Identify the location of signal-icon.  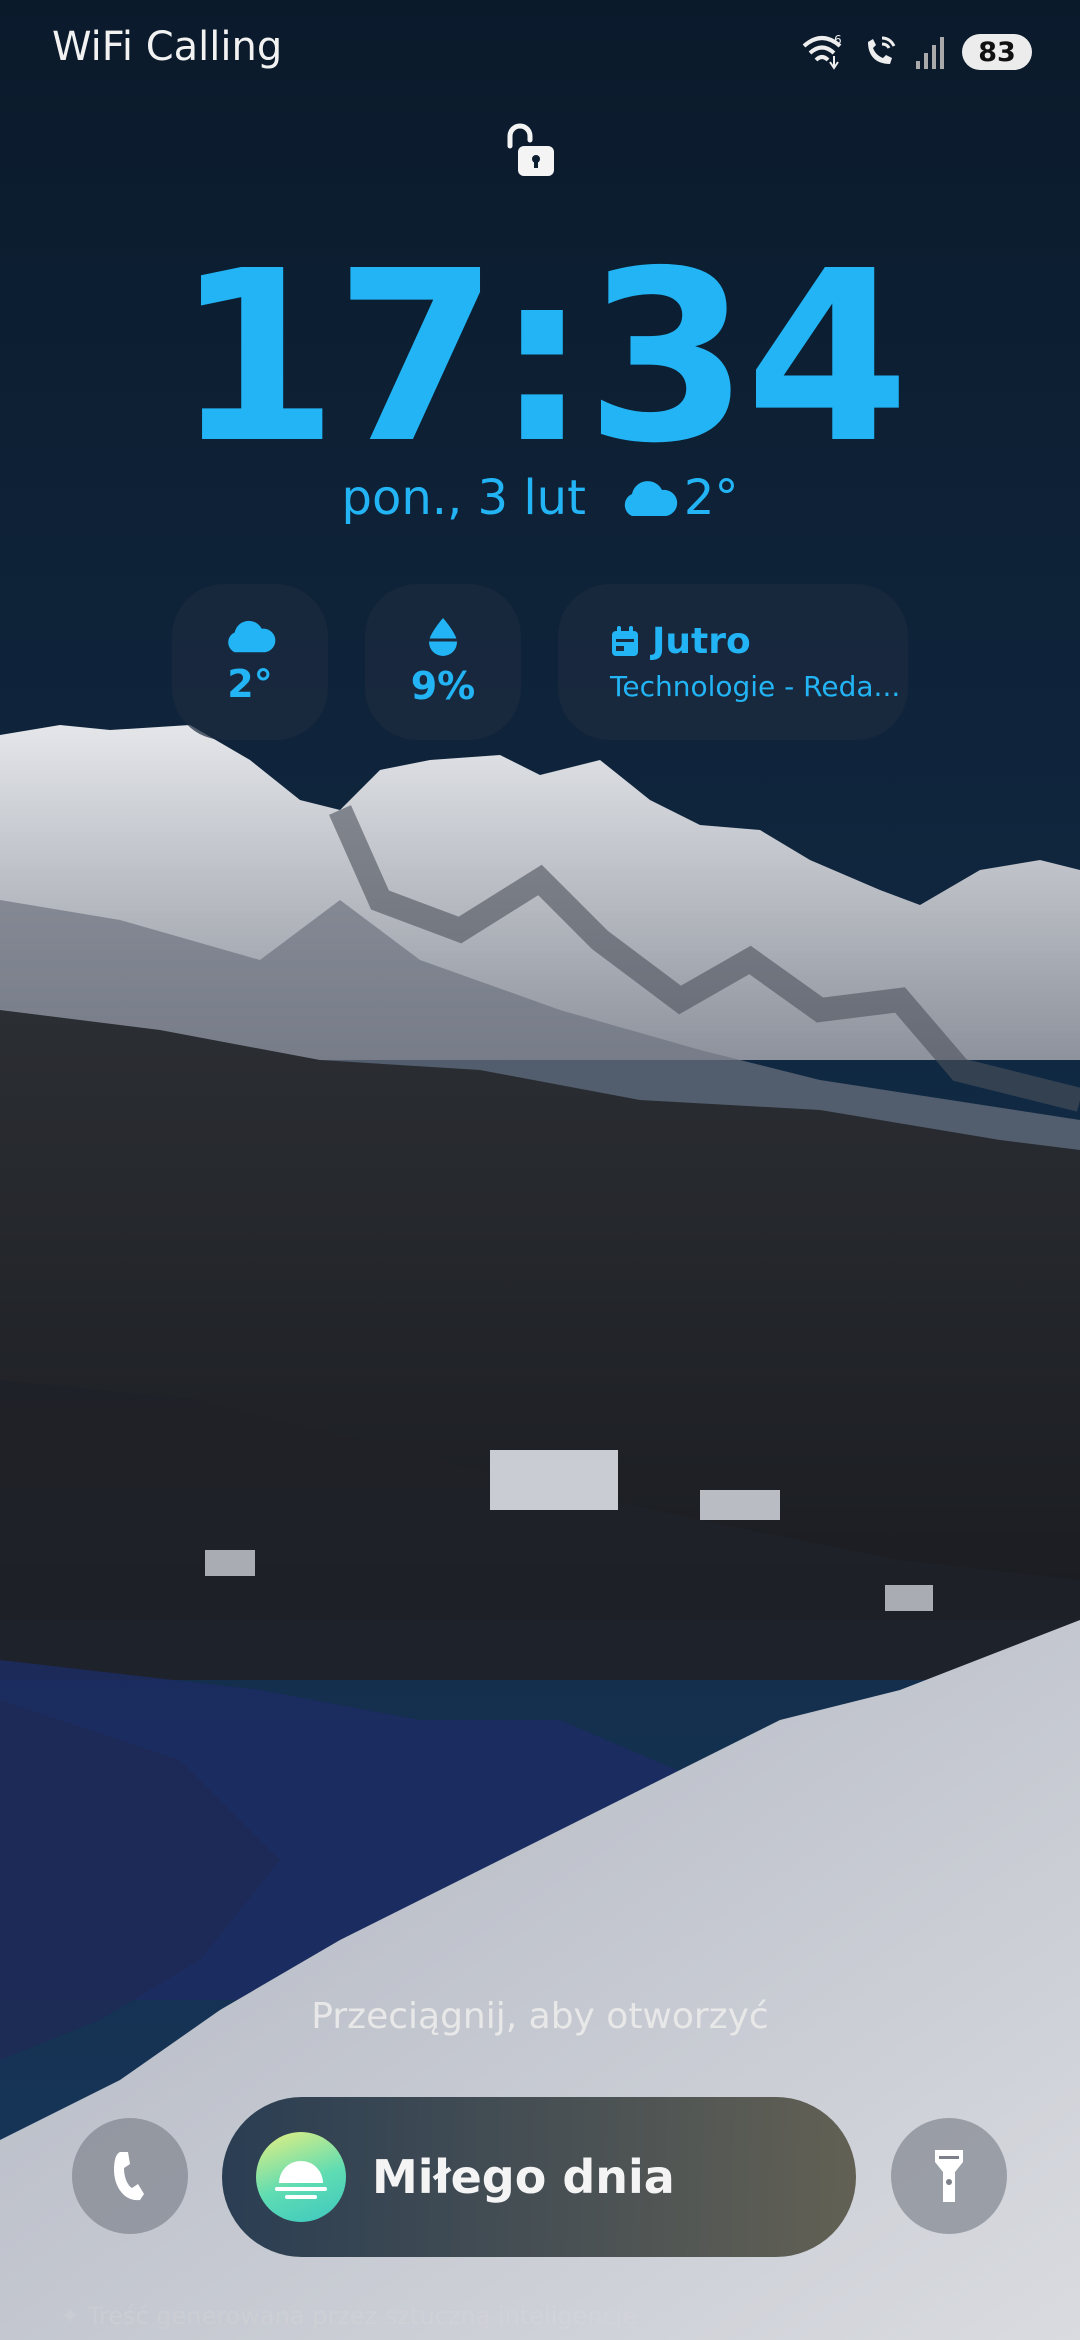
(930, 53).